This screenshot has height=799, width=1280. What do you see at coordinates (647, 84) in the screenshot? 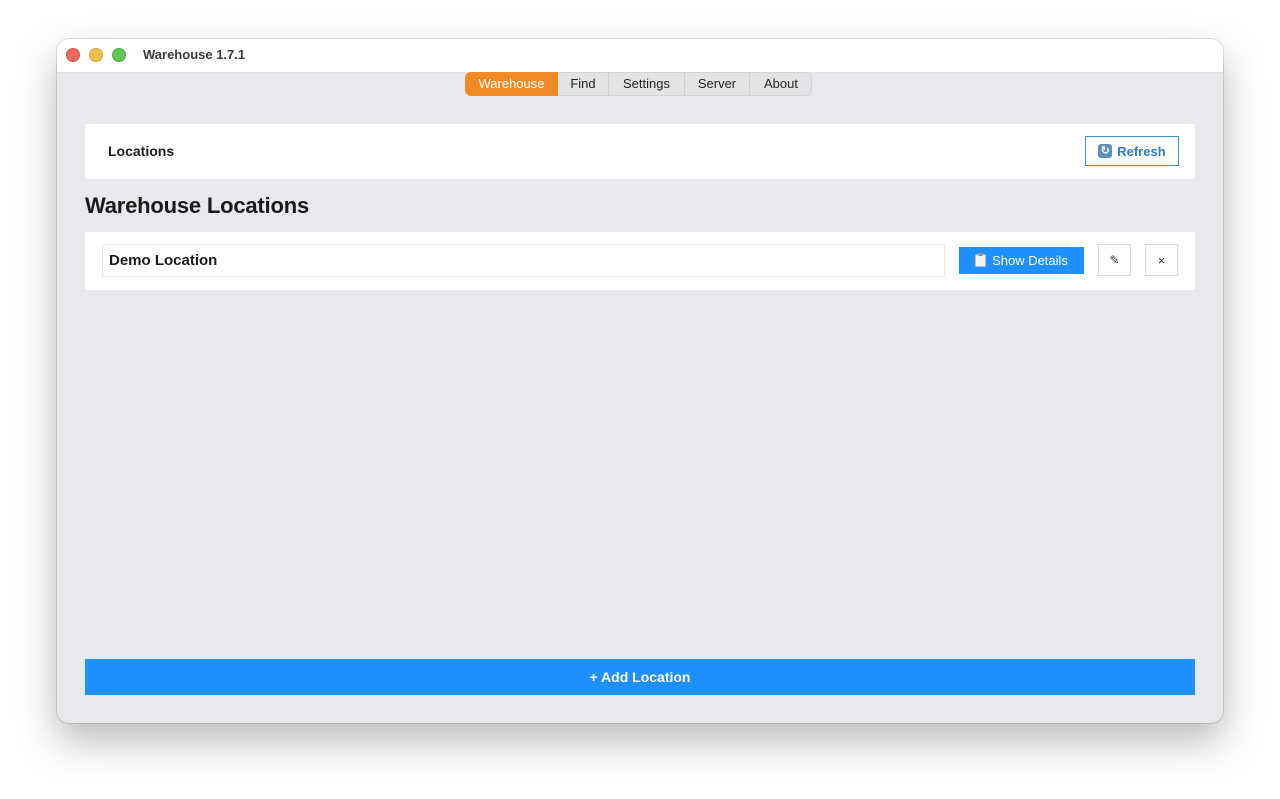
I see `tab-settings: Settings` at bounding box center [647, 84].